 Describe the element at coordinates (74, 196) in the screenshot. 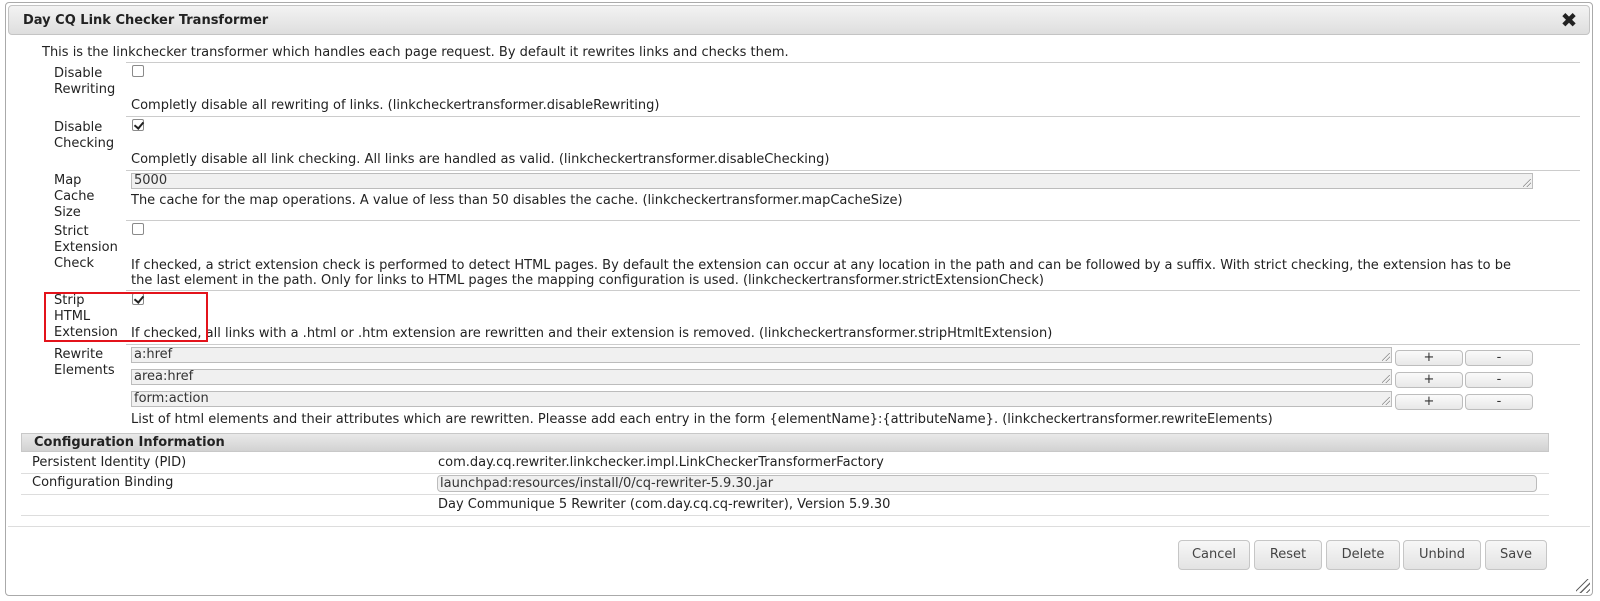

I see `map-cache-size-label: Map Cache Size` at that location.